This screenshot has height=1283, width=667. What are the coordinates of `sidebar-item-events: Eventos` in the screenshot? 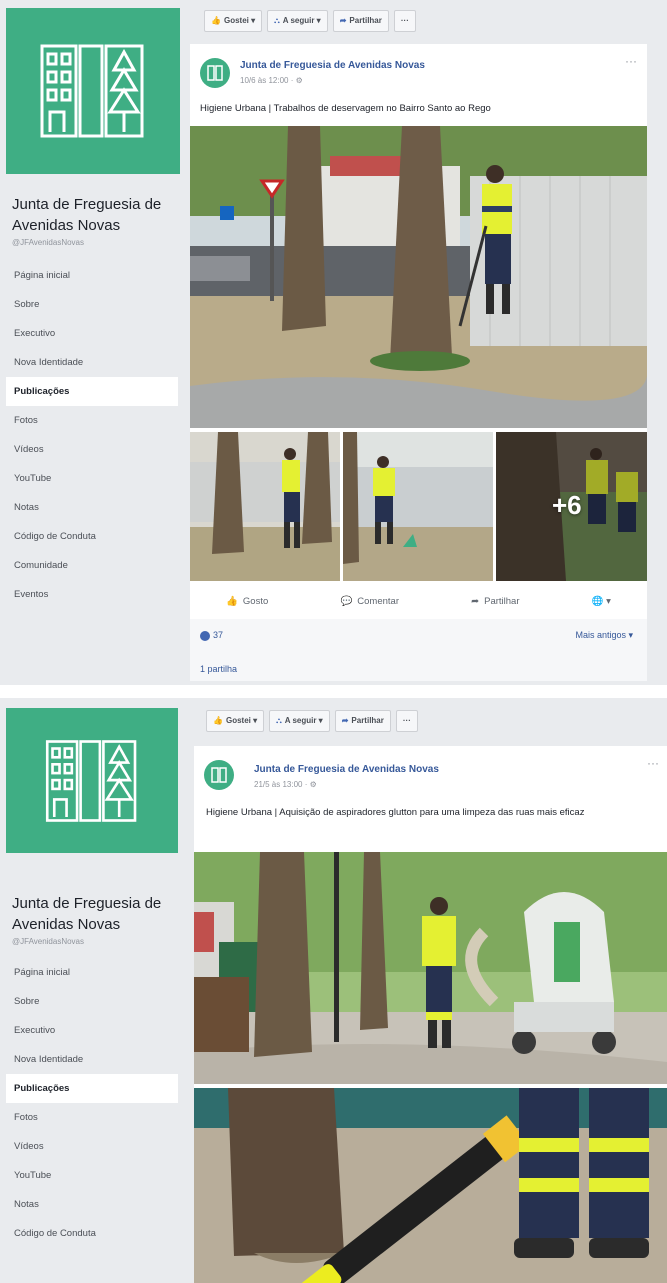 It's located at (95, 594).